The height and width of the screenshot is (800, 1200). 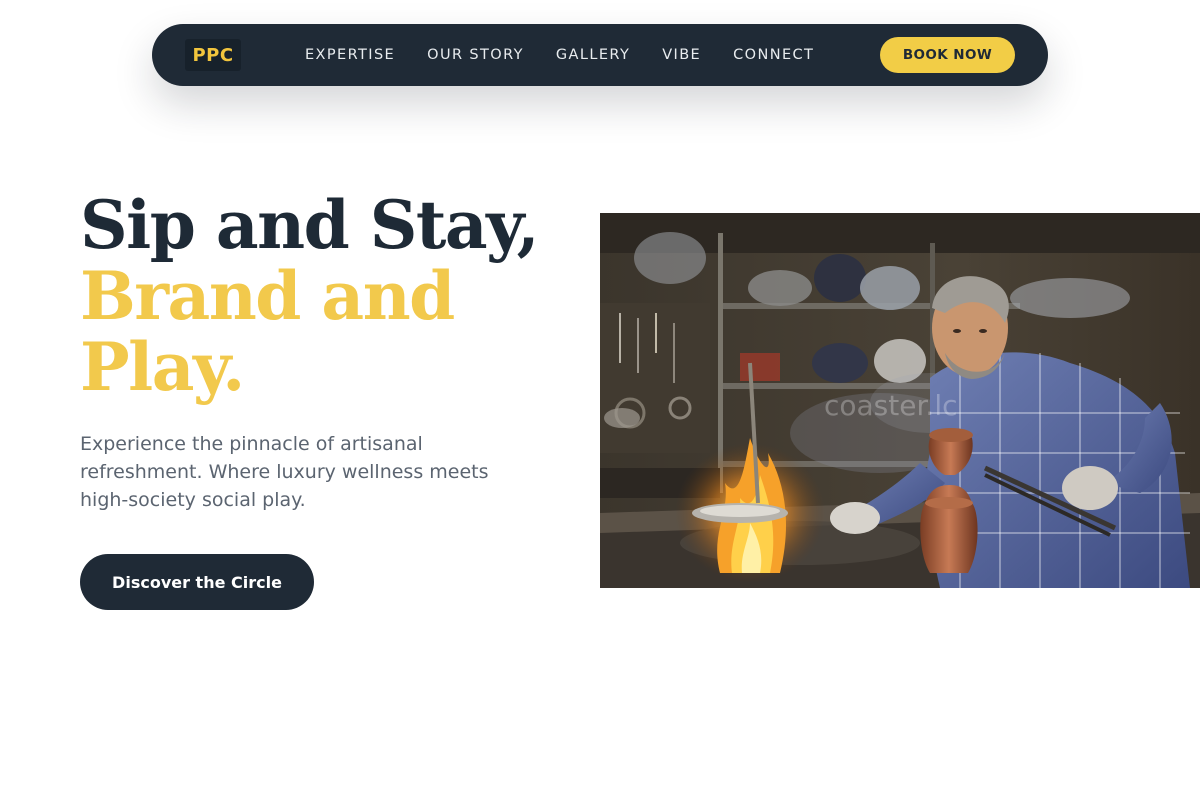 I want to click on image-watermark: coaster.lc, so click(x=891, y=405).